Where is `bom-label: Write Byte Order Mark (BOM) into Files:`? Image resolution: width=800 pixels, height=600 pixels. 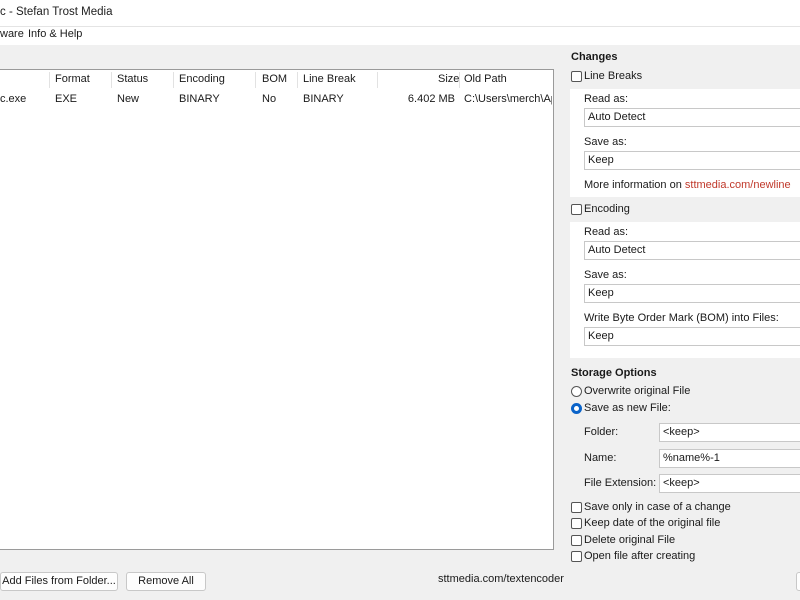
bom-label: Write Byte Order Mark (BOM) into Files: is located at coordinates (681, 318).